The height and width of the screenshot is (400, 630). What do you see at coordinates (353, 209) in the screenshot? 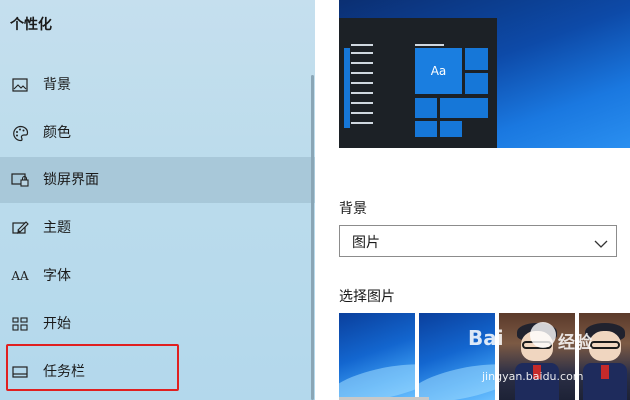
I see `background-section-label: 背景` at bounding box center [353, 209].